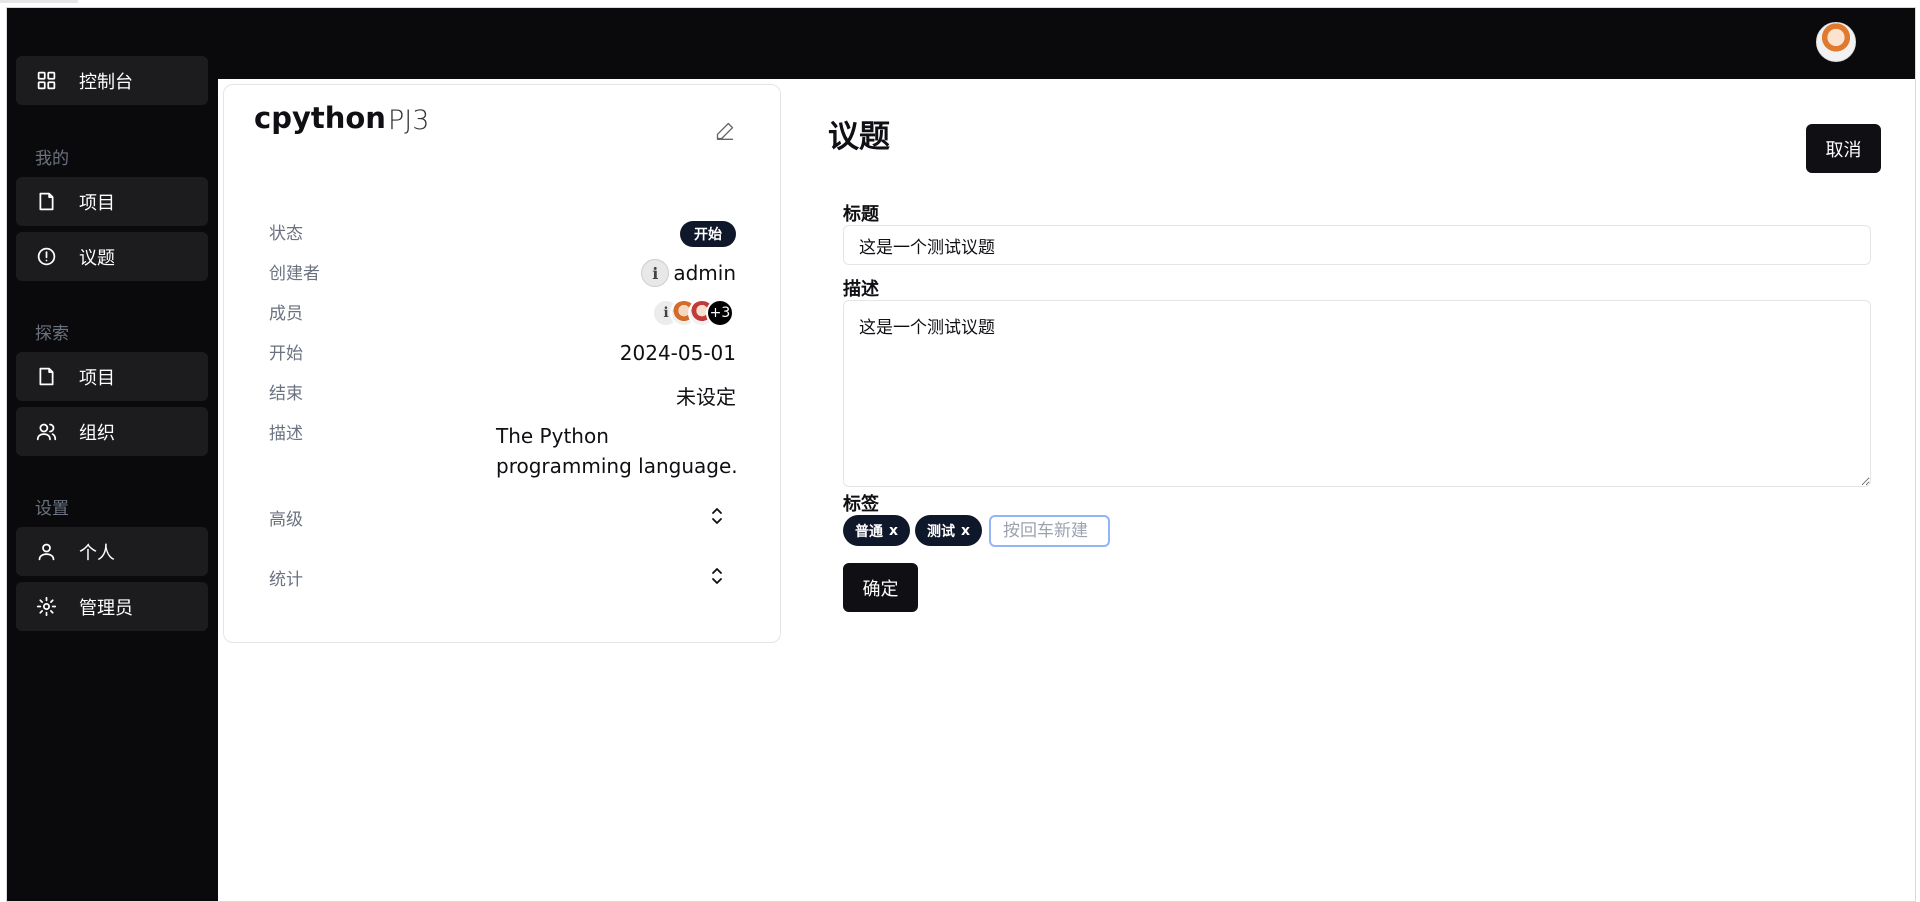 The width and height of the screenshot is (1920, 902). What do you see at coordinates (861, 504) in the screenshot?
I see `tags-field-label: 标签` at bounding box center [861, 504].